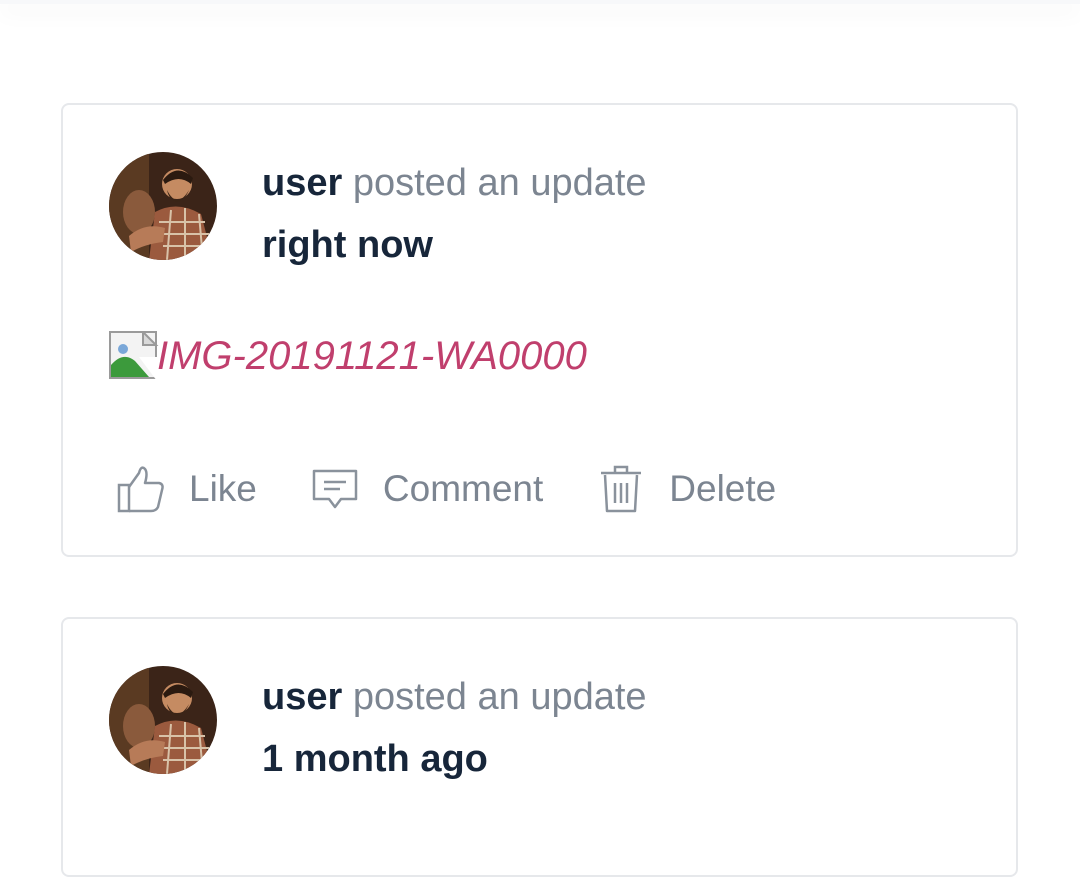  I want to click on post-actions: Like Comment Delete, so click(473, 489).